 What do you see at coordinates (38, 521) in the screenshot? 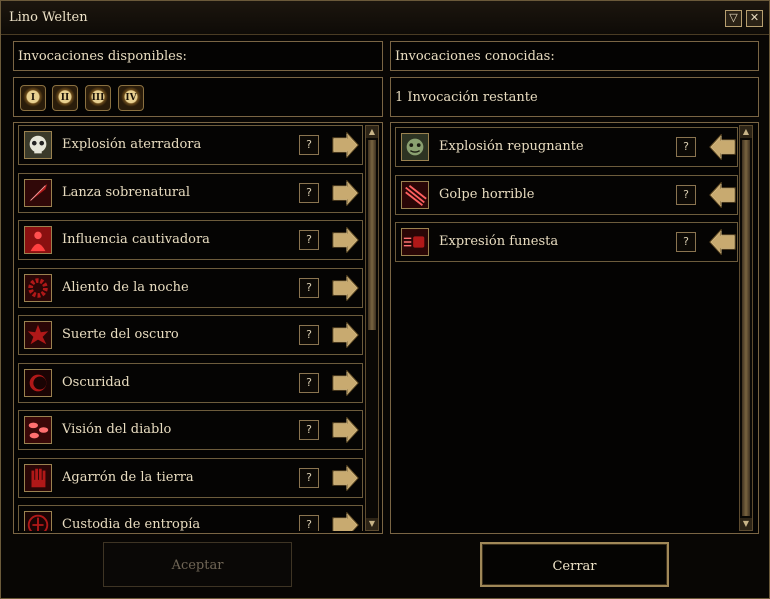
I see `rune-icon` at bounding box center [38, 521].